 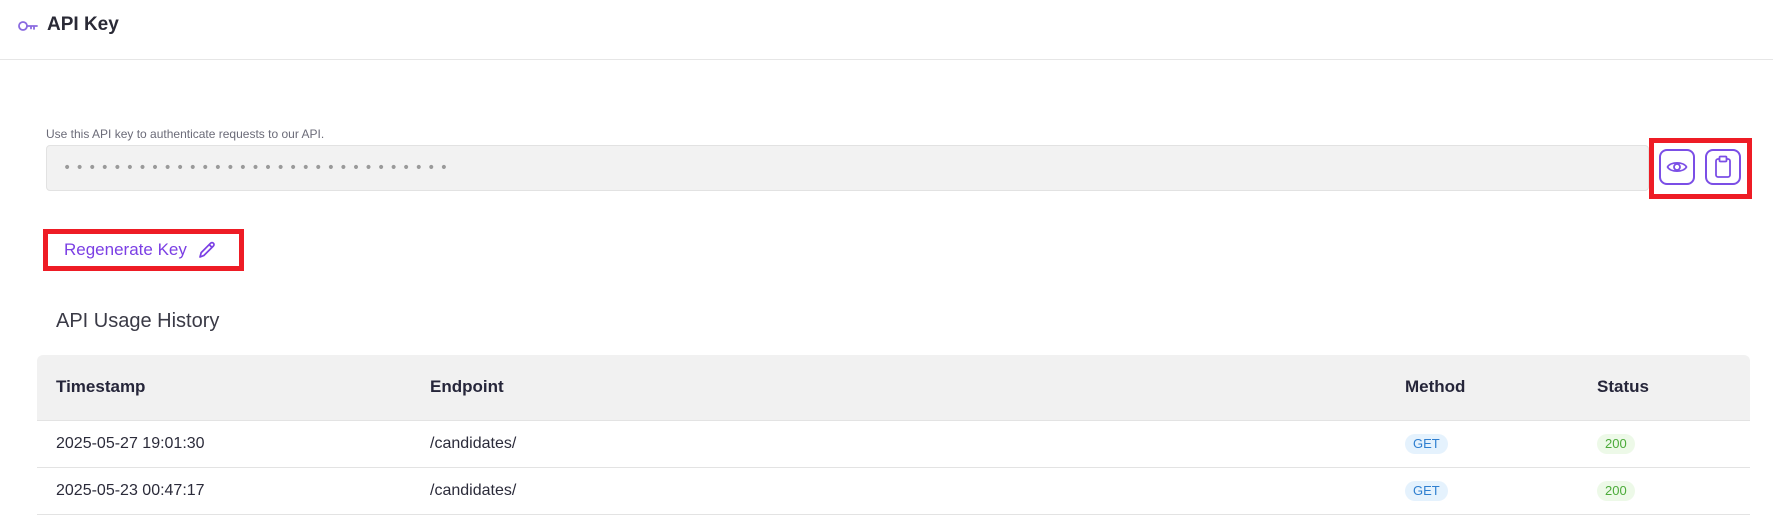 What do you see at coordinates (886, 30) in the screenshot?
I see `page-header: API Key` at bounding box center [886, 30].